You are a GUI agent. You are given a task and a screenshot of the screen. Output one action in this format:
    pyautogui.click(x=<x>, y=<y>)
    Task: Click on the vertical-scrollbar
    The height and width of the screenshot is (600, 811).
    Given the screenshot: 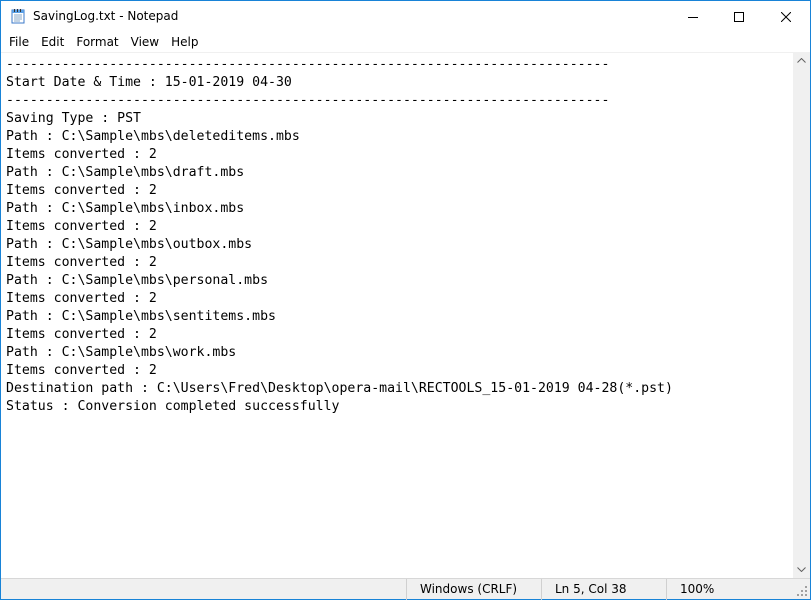 What is the action you would take?
    pyautogui.click(x=801, y=315)
    